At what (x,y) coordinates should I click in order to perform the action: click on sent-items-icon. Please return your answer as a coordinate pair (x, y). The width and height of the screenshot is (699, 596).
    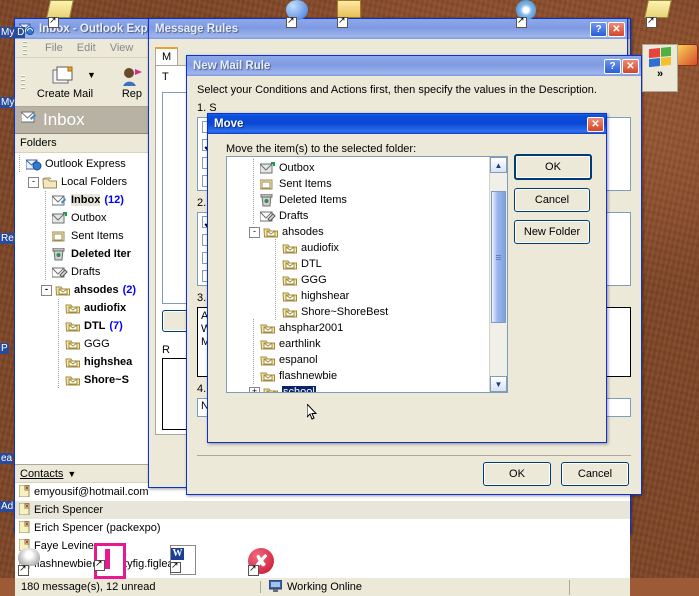
    Looking at the image, I should click on (267, 184).